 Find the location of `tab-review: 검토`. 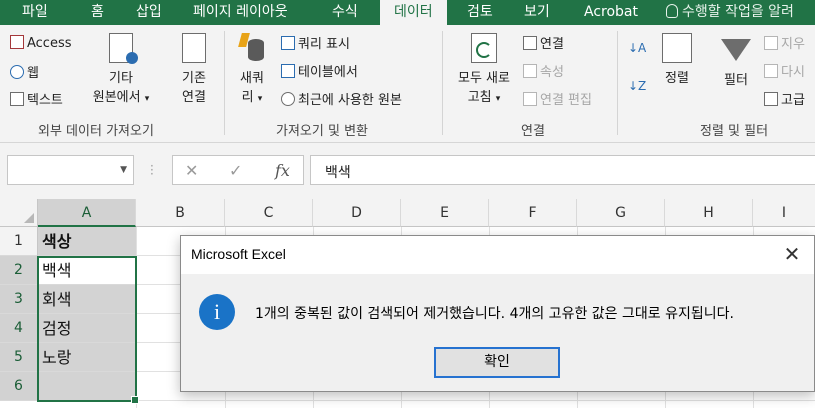

tab-review: 검토 is located at coordinates (480, 12).